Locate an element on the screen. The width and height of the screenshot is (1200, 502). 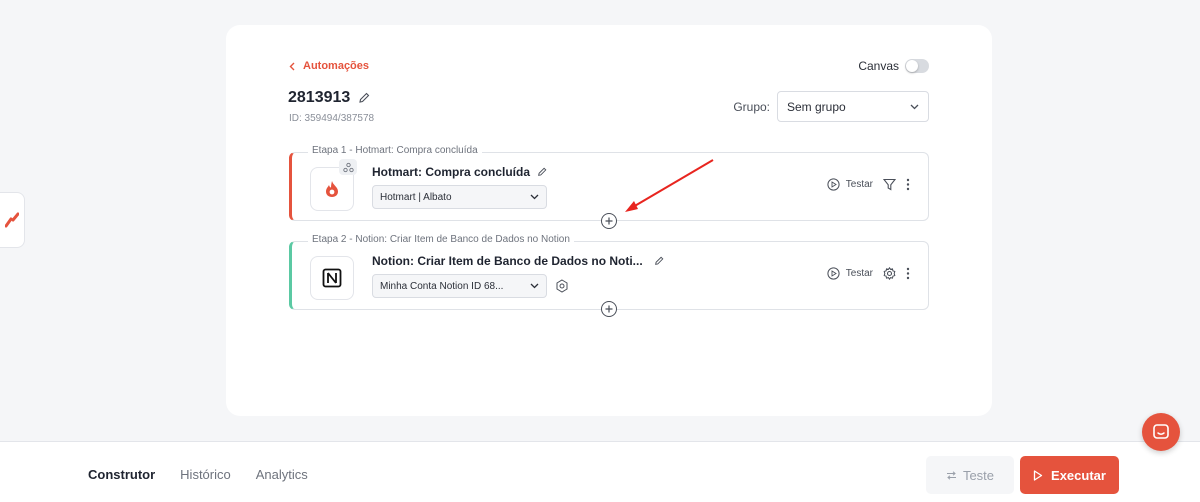
back-to-automations-link: Automações is located at coordinates (329, 66).